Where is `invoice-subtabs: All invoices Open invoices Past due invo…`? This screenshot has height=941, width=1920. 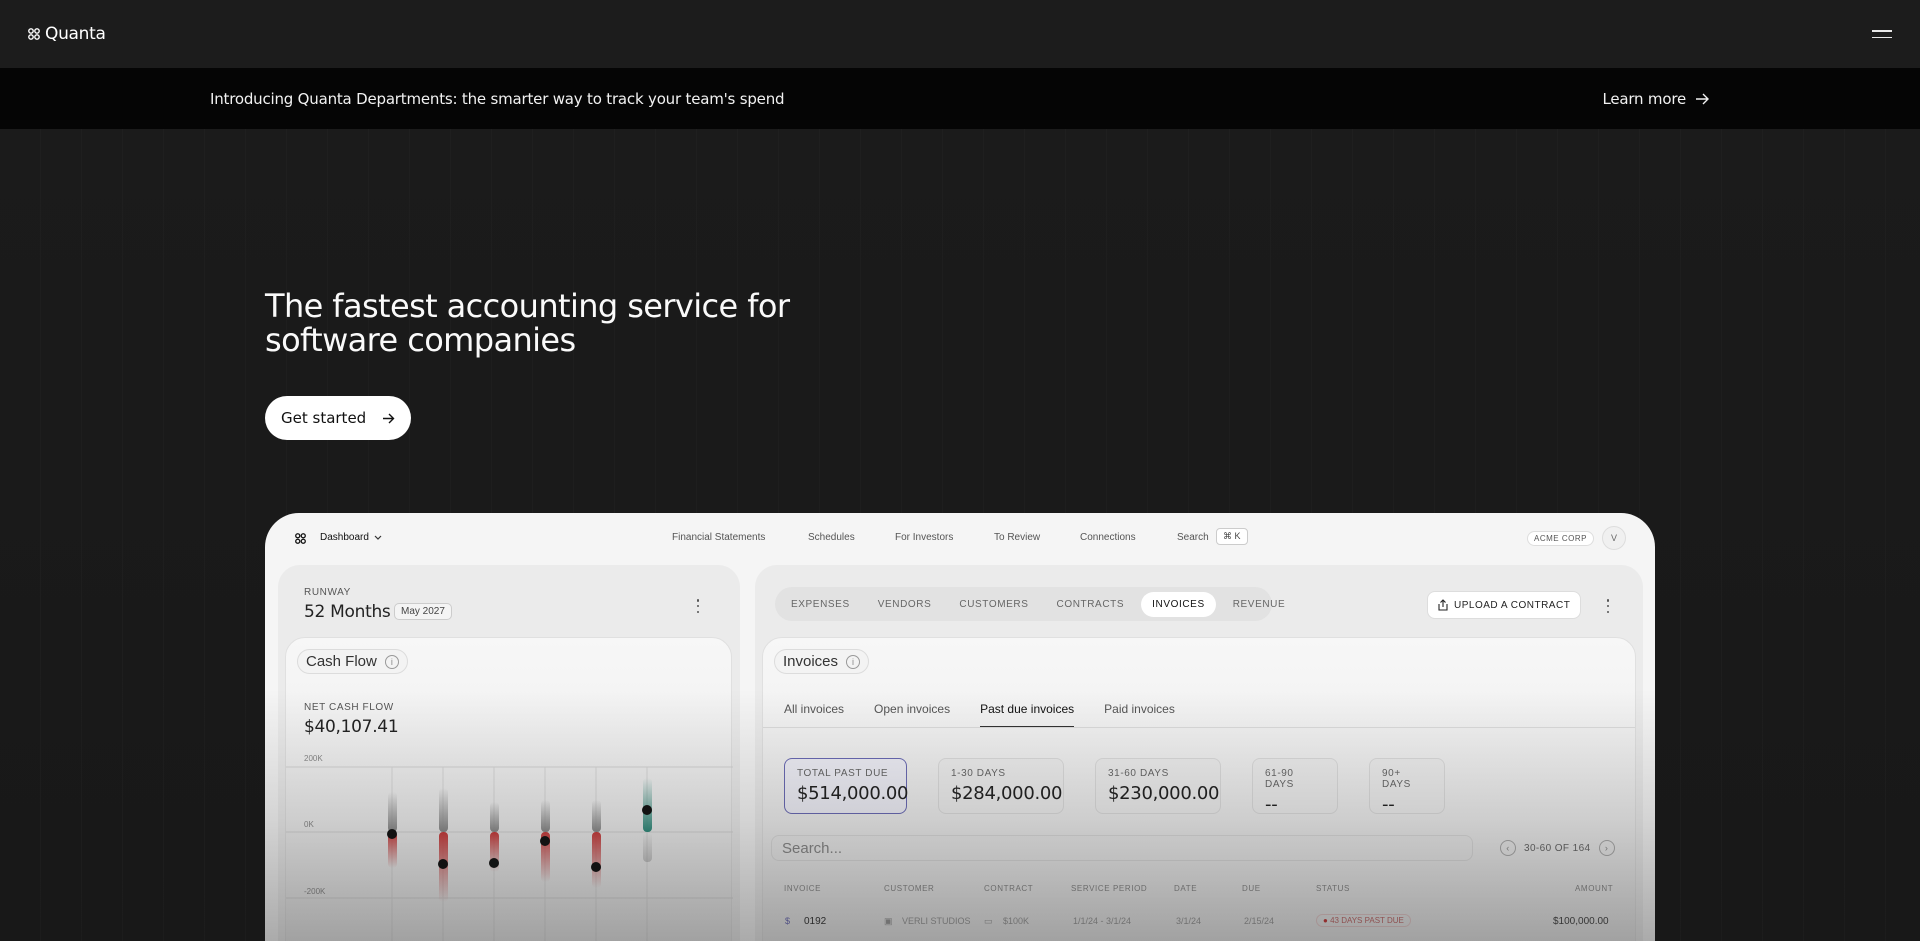 invoice-subtabs: All invoices Open invoices Past due invo… is located at coordinates (979, 715).